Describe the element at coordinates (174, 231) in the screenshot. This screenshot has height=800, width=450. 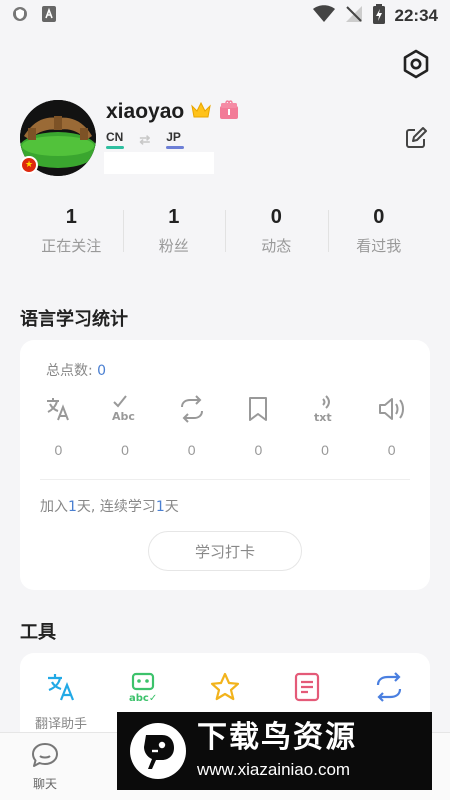
I see `stat-followers: 1 粉丝` at that location.